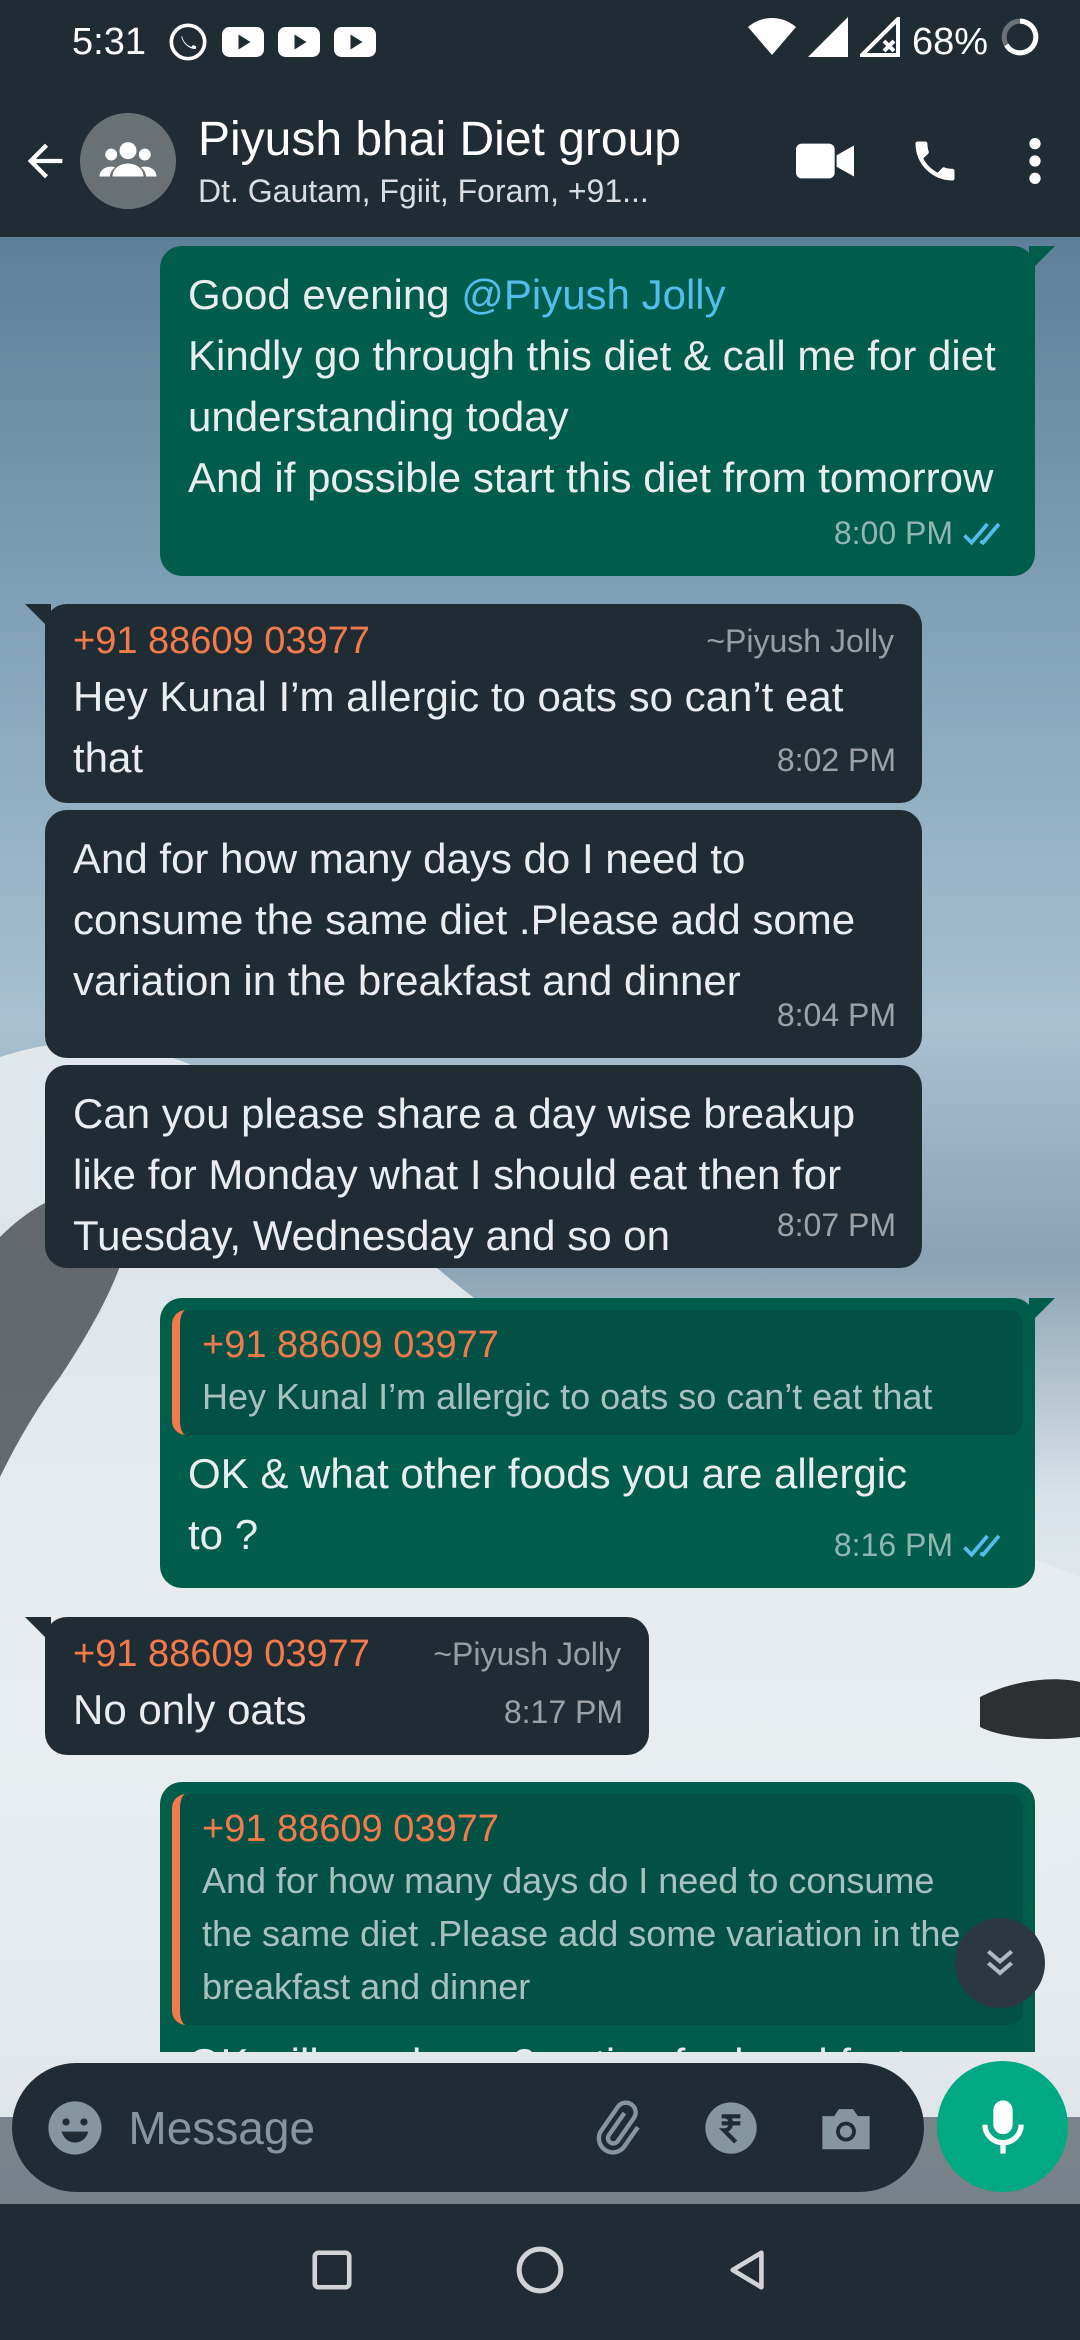 Image resolution: width=1080 pixels, height=2340 pixels. I want to click on signal-no-service-icon, so click(878, 40).